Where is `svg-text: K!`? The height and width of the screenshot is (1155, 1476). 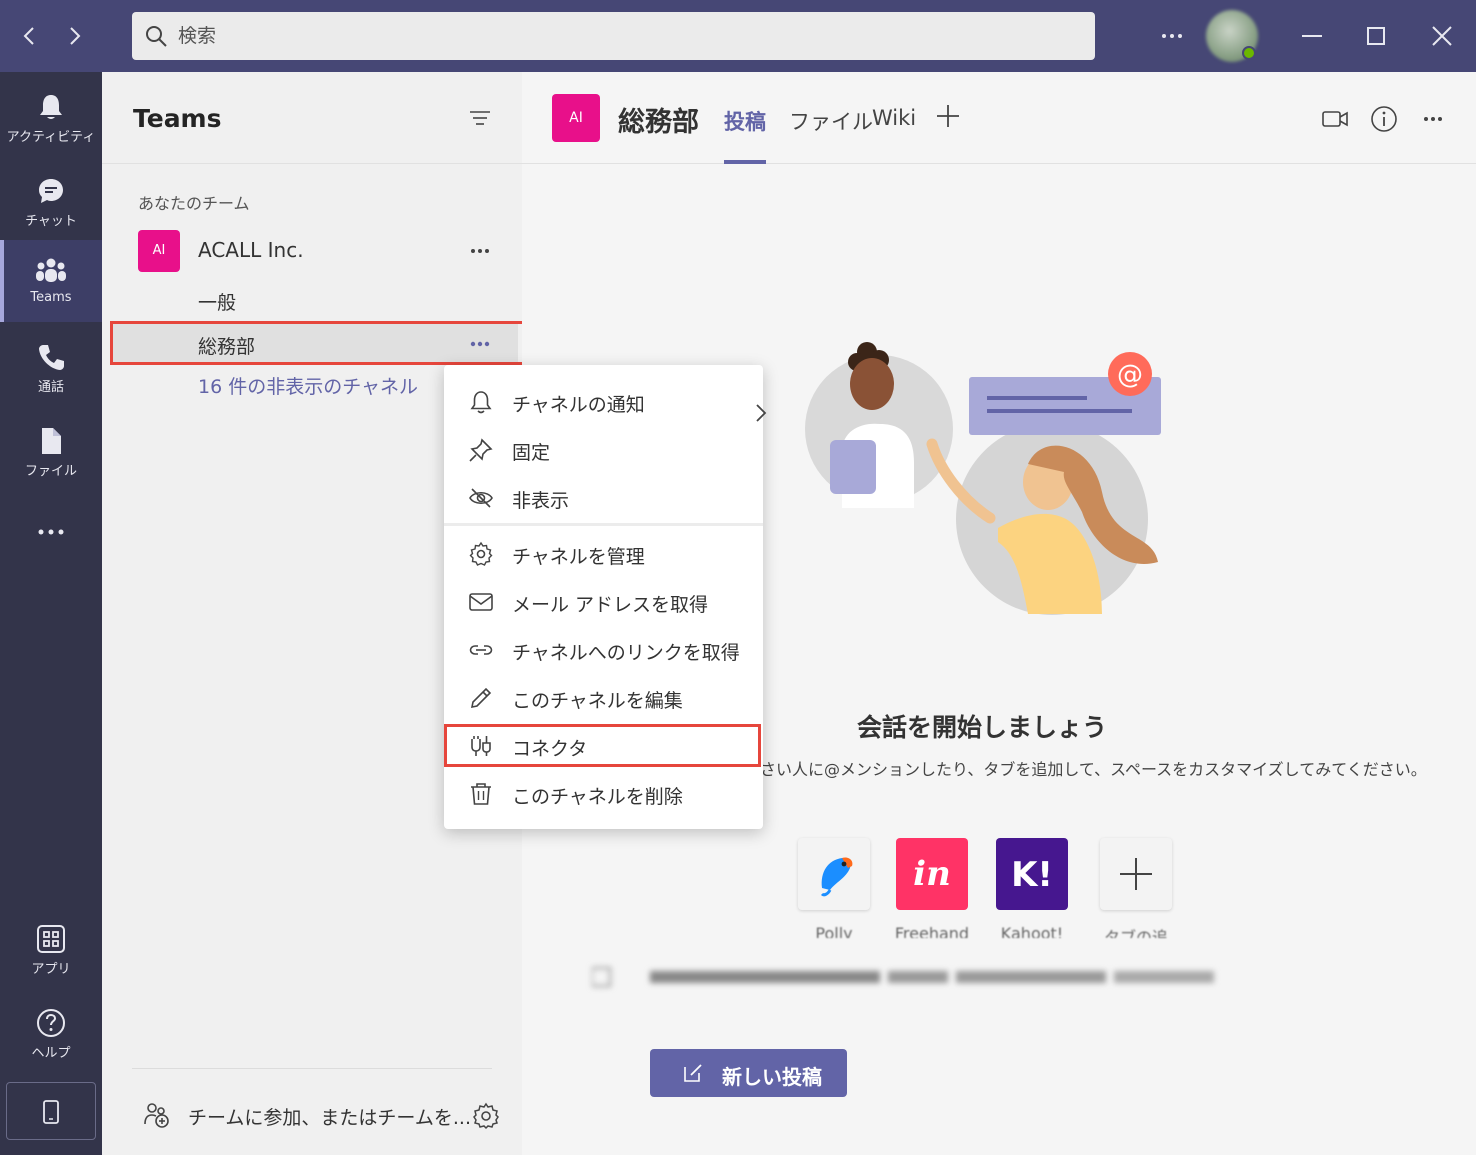
svg-text: K! is located at coordinates (1032, 875).